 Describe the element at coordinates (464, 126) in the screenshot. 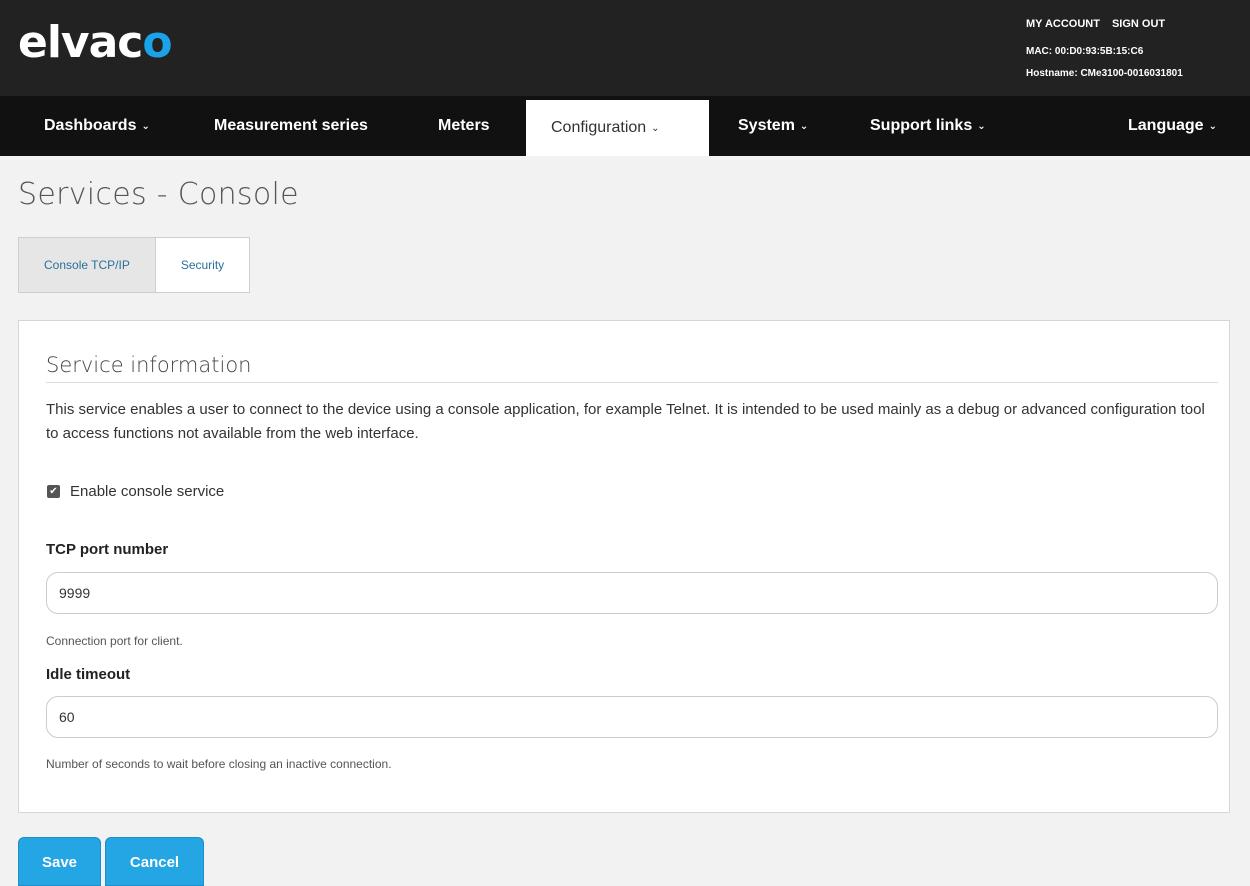

I see `nav-meters: Meters` at that location.